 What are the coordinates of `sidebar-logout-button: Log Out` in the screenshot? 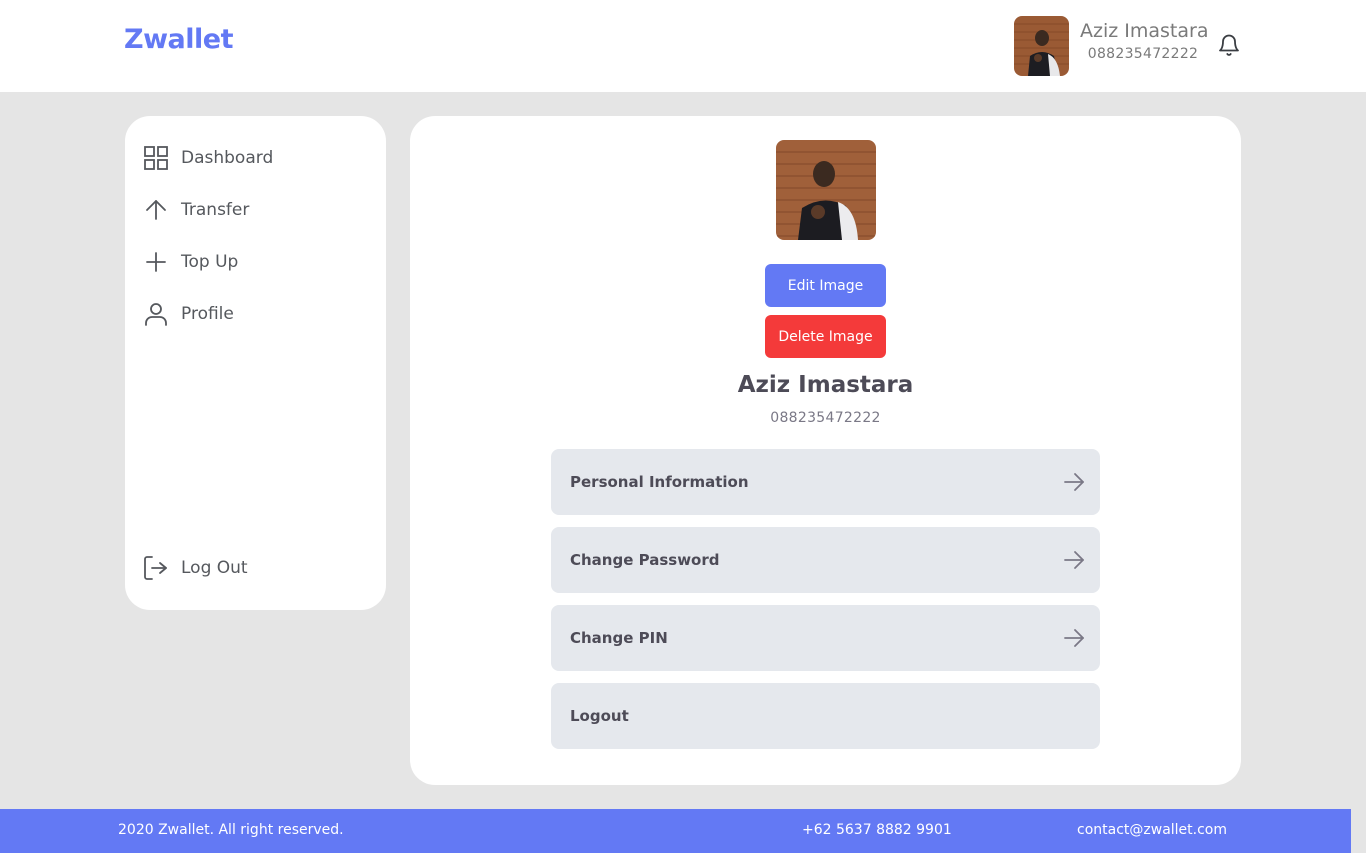 It's located at (195, 568).